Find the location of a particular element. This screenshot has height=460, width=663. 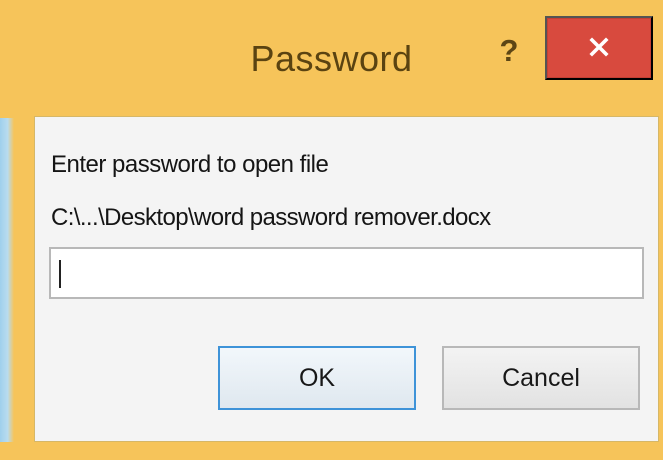

help-icon: ? is located at coordinates (509, 50).